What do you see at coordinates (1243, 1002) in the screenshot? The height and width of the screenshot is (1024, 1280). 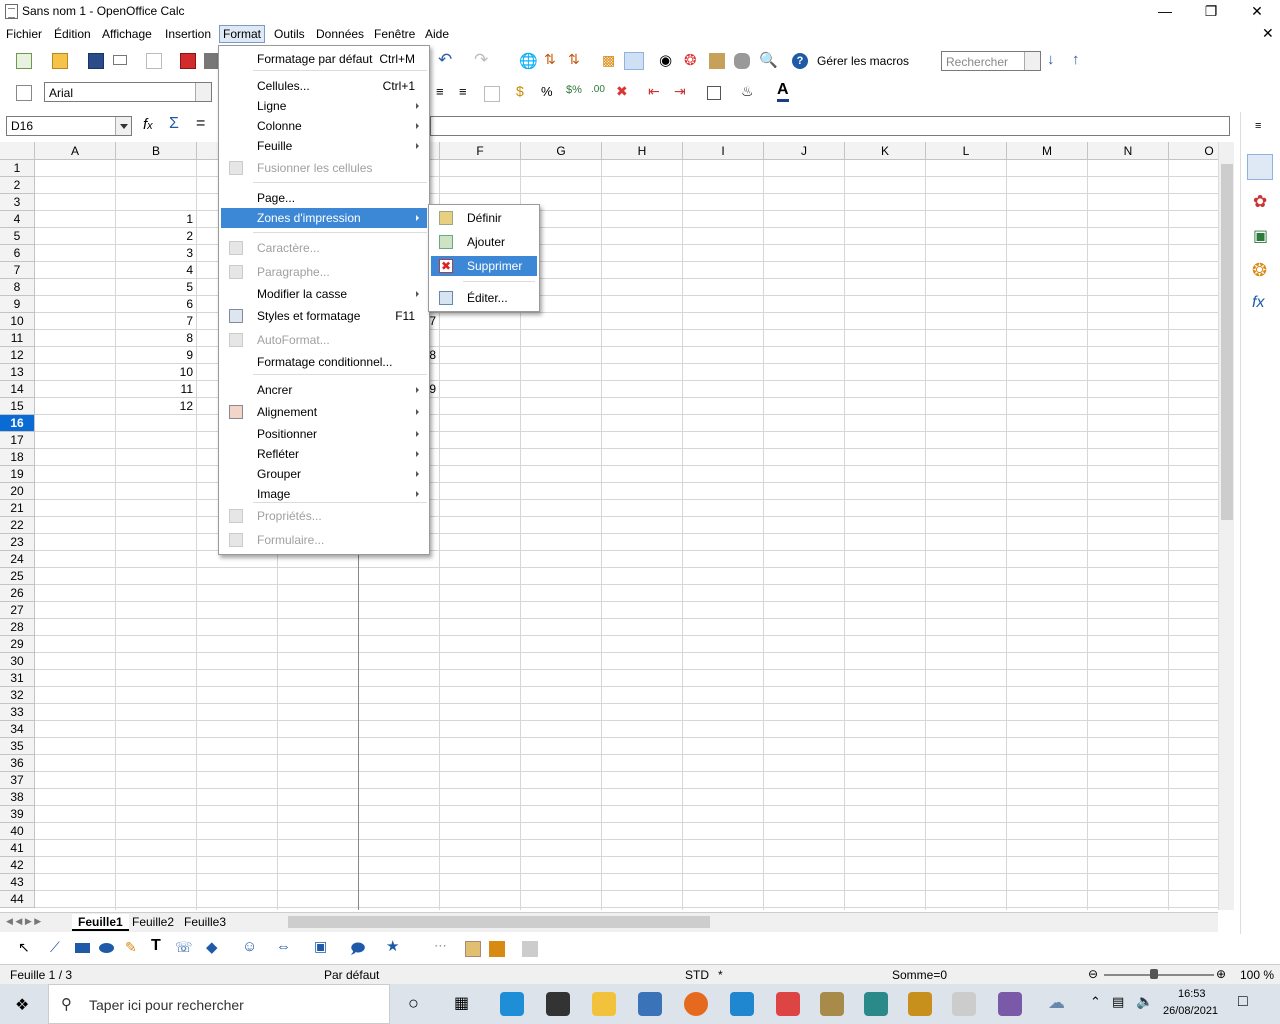 I see `notifications-icon: □` at bounding box center [1243, 1002].